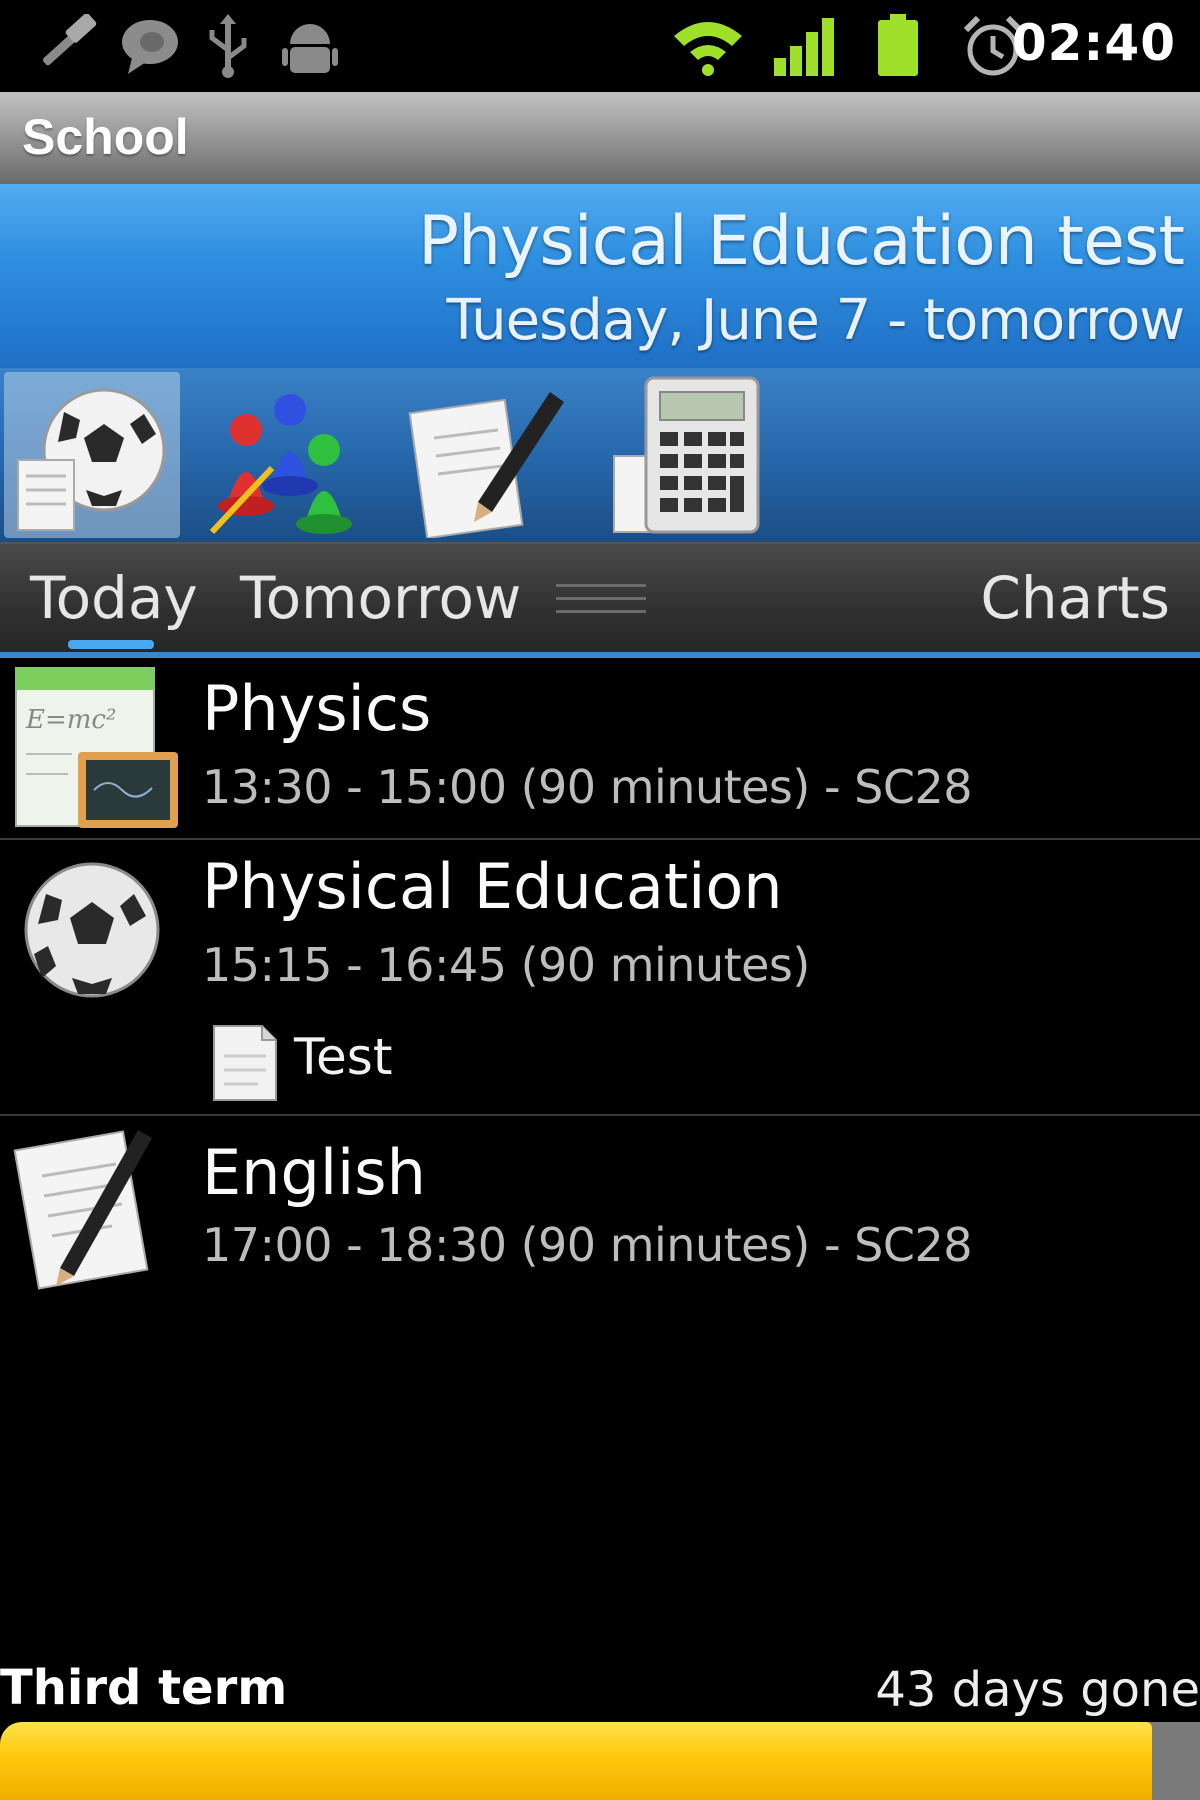 The width and height of the screenshot is (1200, 1800). Describe the element at coordinates (96, 747) in the screenshot. I see `physics-icon: E=mc²` at that location.